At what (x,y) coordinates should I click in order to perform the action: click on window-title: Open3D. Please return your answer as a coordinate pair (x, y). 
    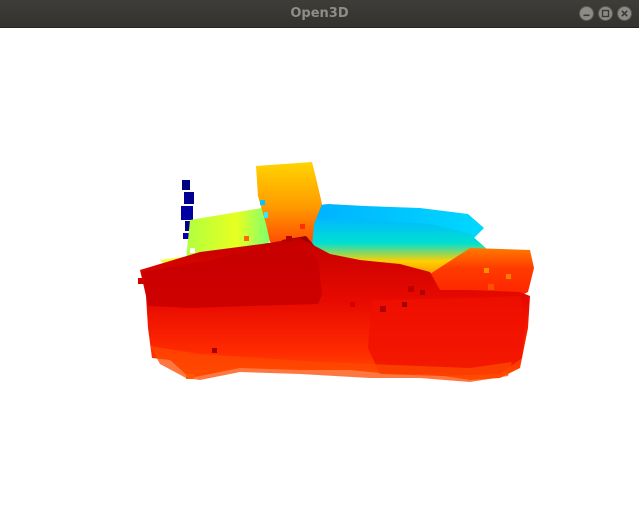
    Looking at the image, I should click on (319, 13).